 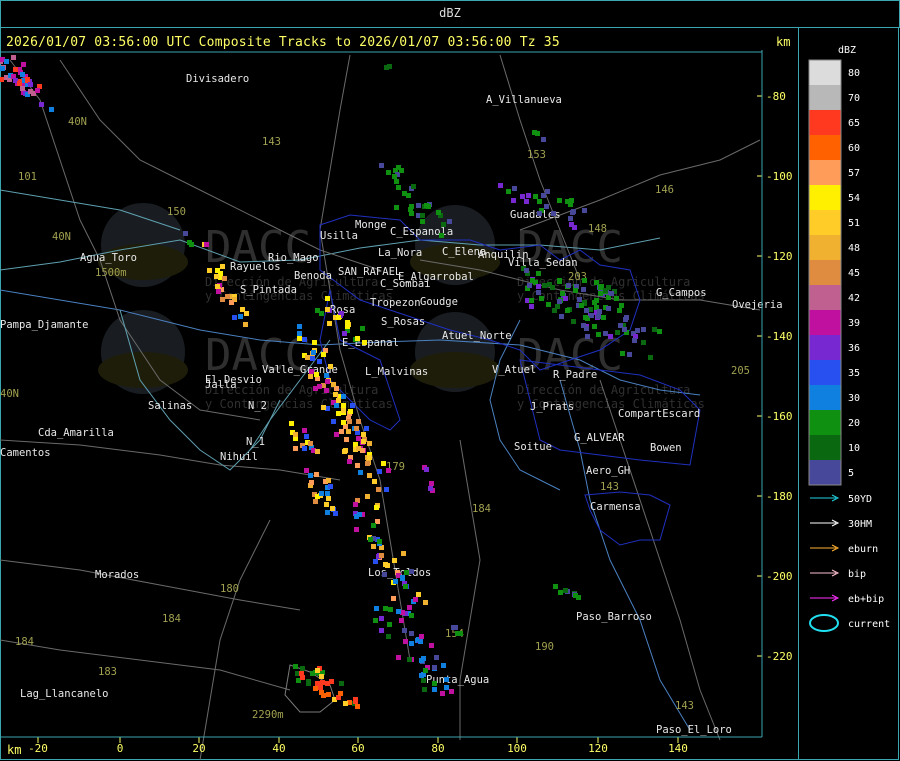 I want to click on place-label: Cda_Amarilla, so click(x=76, y=433).